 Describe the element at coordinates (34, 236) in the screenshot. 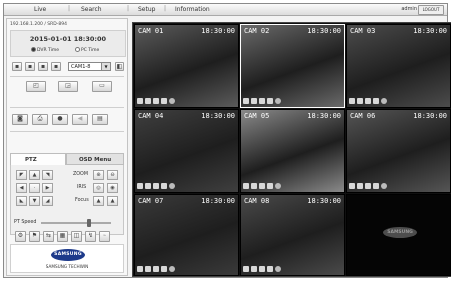

I see `preset-go-icon: ⚑` at that location.